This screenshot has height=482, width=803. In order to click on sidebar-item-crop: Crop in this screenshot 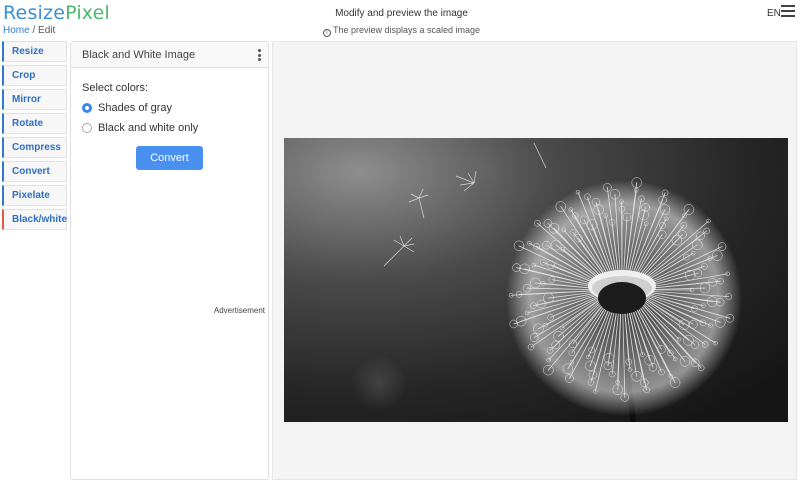, I will do `click(34, 75)`.